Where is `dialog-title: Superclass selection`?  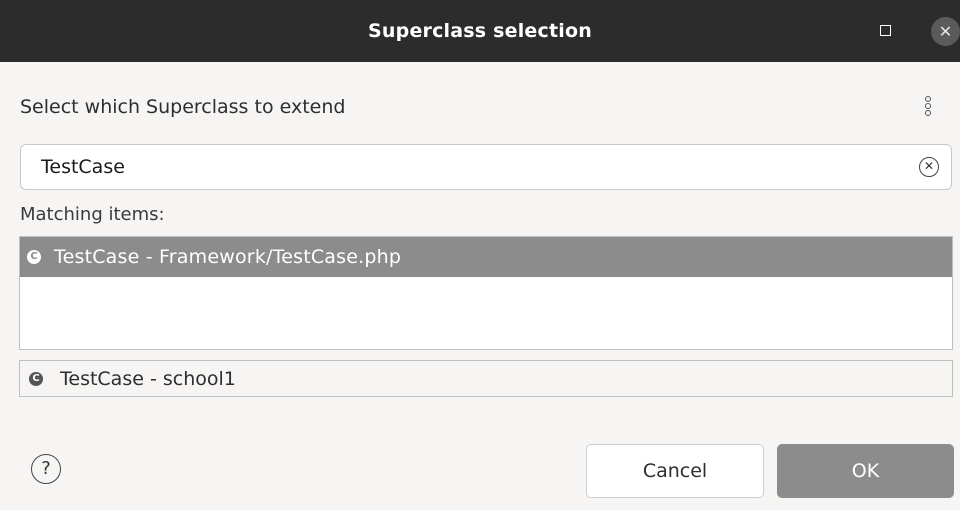
dialog-title: Superclass selection is located at coordinates (480, 31).